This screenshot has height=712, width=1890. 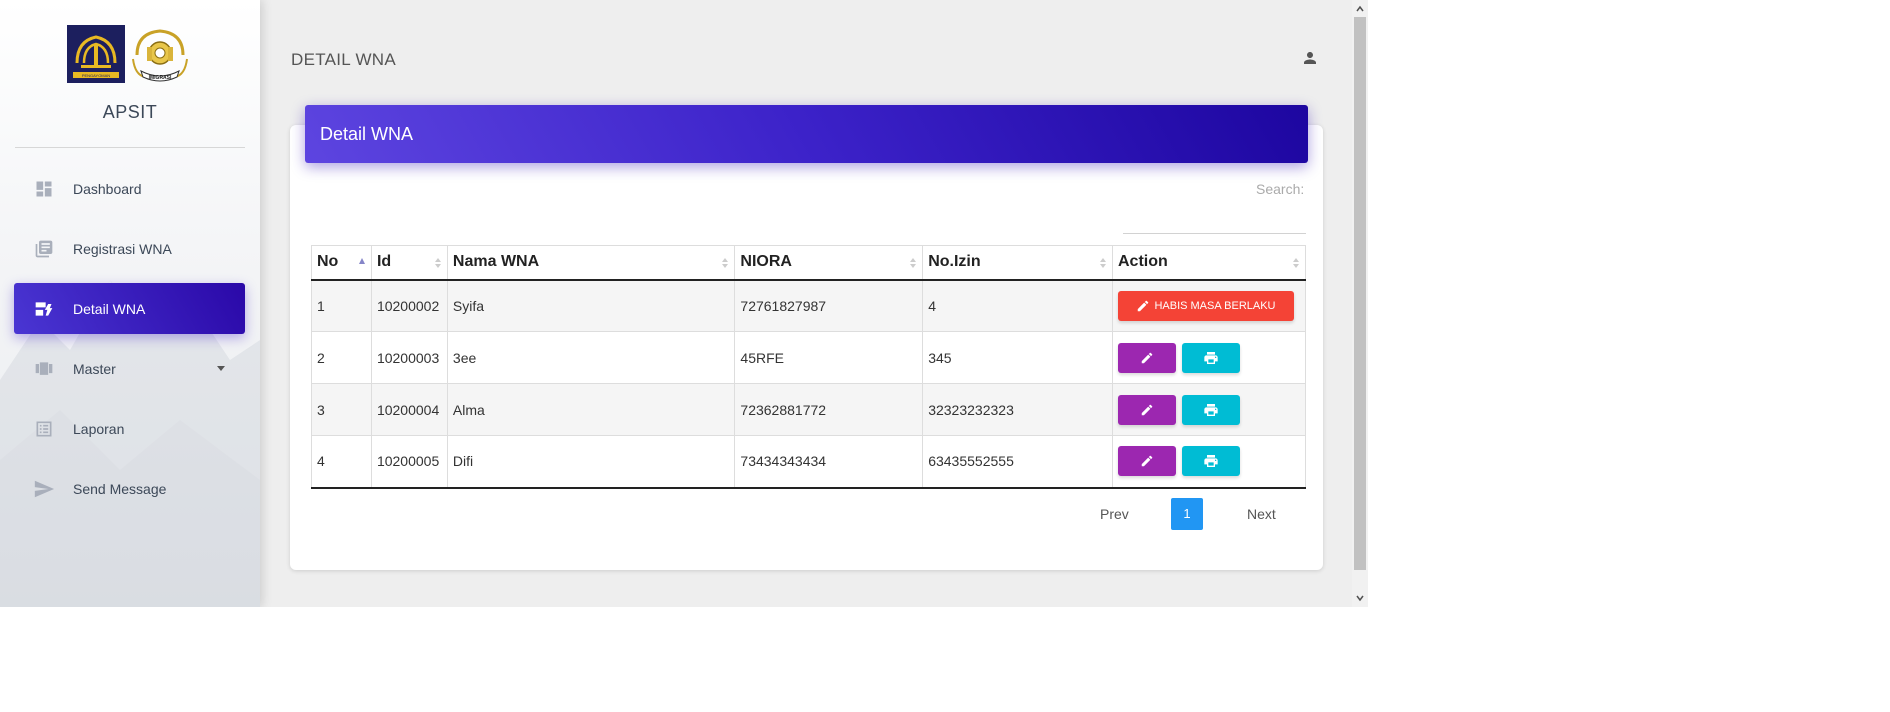 I want to click on cell-nama: Alma, so click(x=591, y=409).